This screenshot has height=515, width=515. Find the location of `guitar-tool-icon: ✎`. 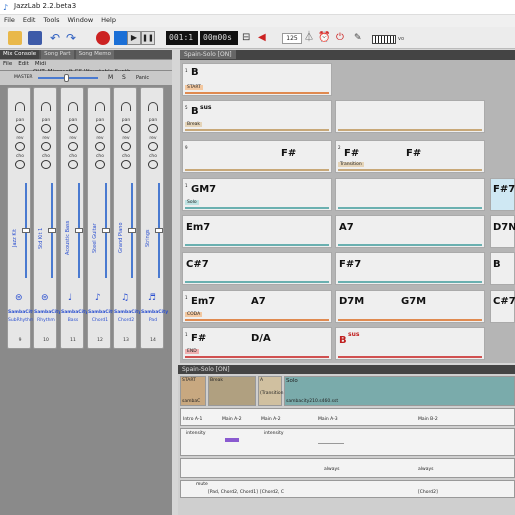

guitar-tool-icon: ✎ is located at coordinates (361, 38).